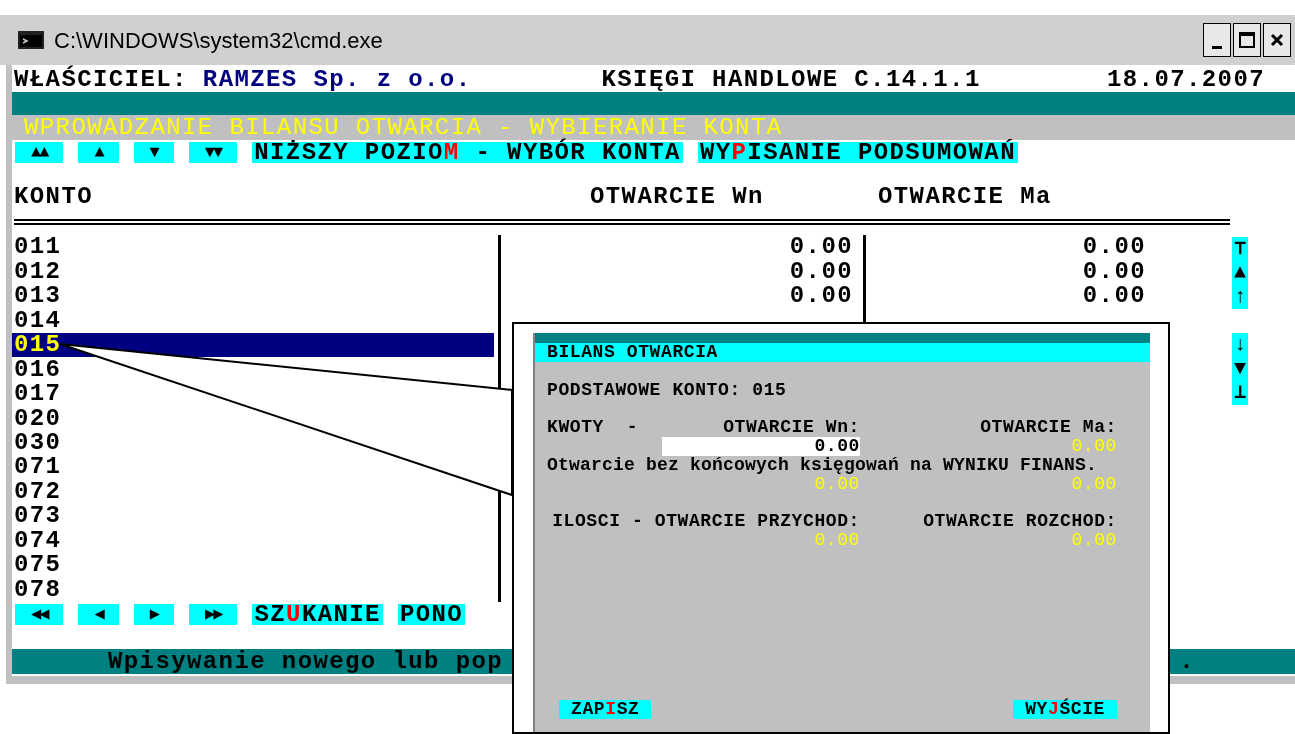 The height and width of the screenshot is (734, 1295). What do you see at coordinates (761, 446) in the screenshot?
I see `input-field: 0.00` at bounding box center [761, 446].